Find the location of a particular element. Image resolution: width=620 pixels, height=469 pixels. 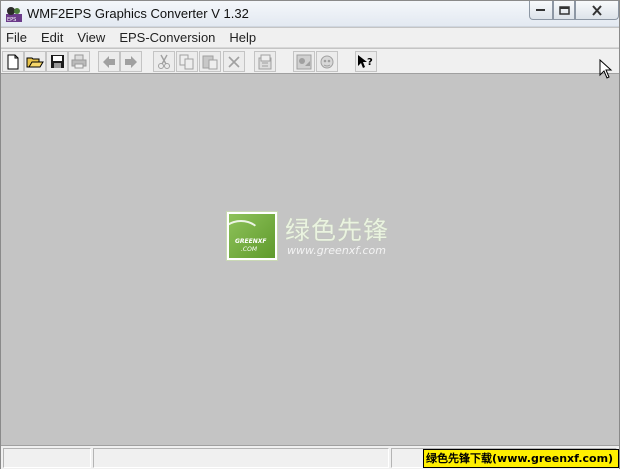

print-icon is located at coordinates (79, 61).